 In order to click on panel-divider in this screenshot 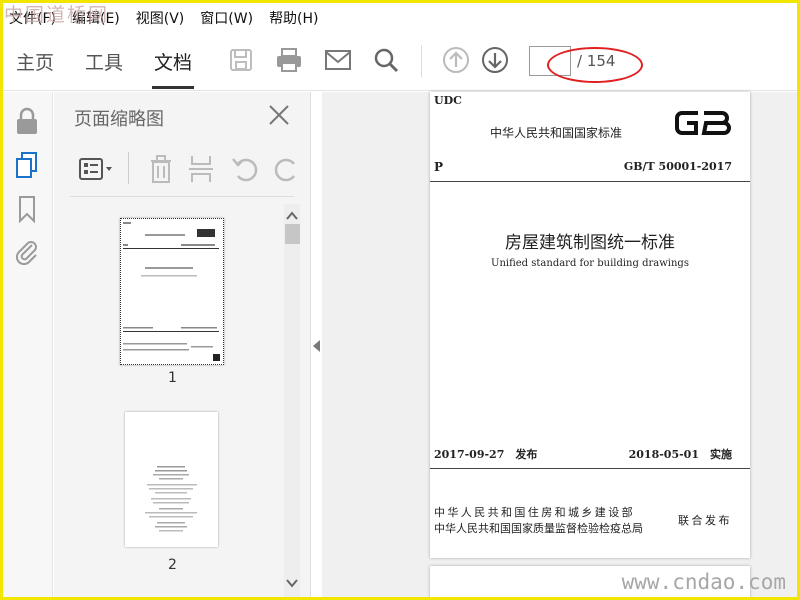, I will do `click(182, 196)`.